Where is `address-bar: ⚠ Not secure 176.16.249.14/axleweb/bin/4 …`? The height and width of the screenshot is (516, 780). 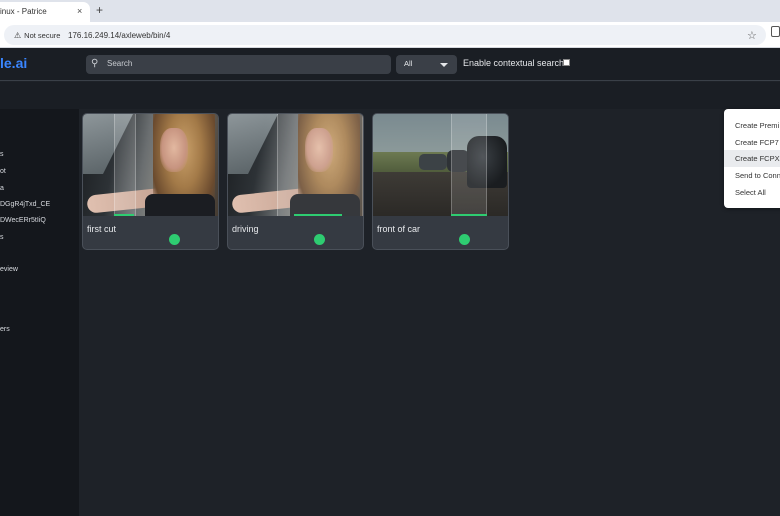 address-bar: ⚠ Not secure 176.16.249.14/axleweb/bin/4 … is located at coordinates (390, 35).